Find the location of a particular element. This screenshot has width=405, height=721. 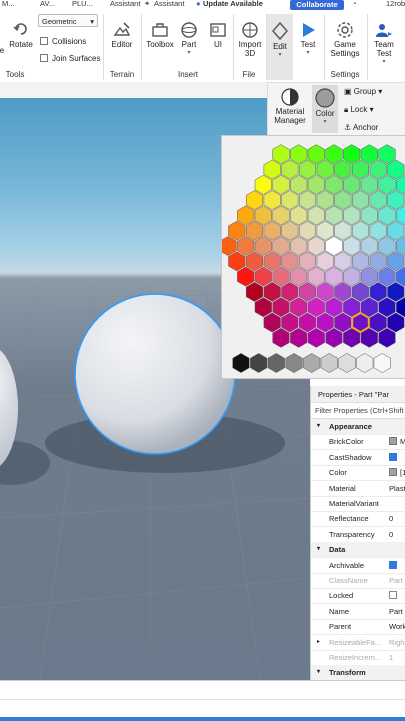

property-row: Reflectance 0 is located at coordinates (358, 519).